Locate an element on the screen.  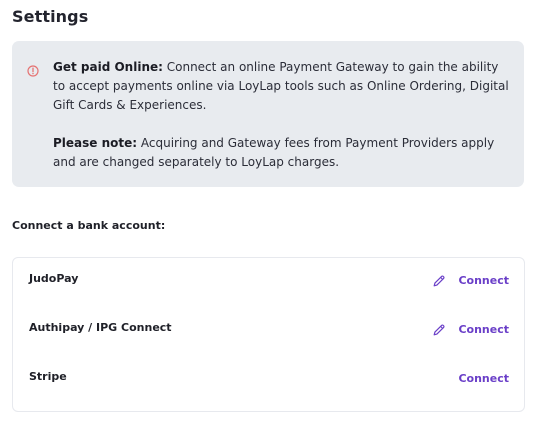
notice-heading-online: Get paid Online: is located at coordinates (108, 67).